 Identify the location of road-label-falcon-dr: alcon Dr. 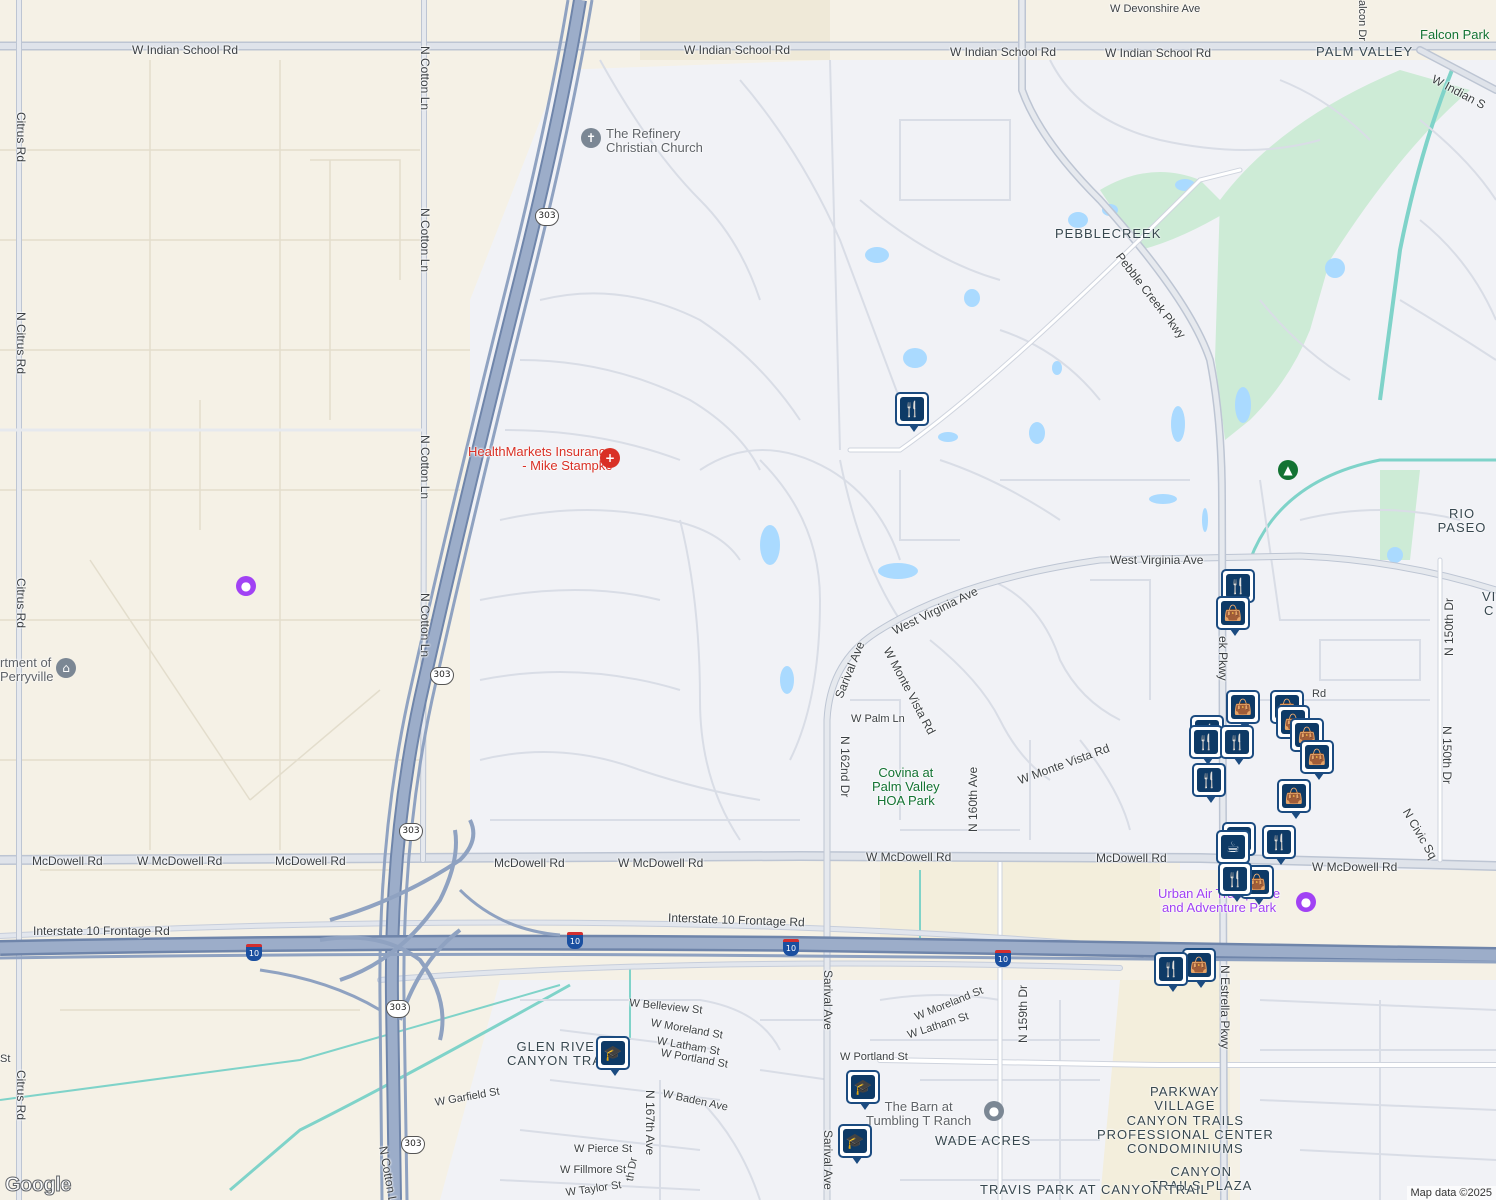
(1362, 20).